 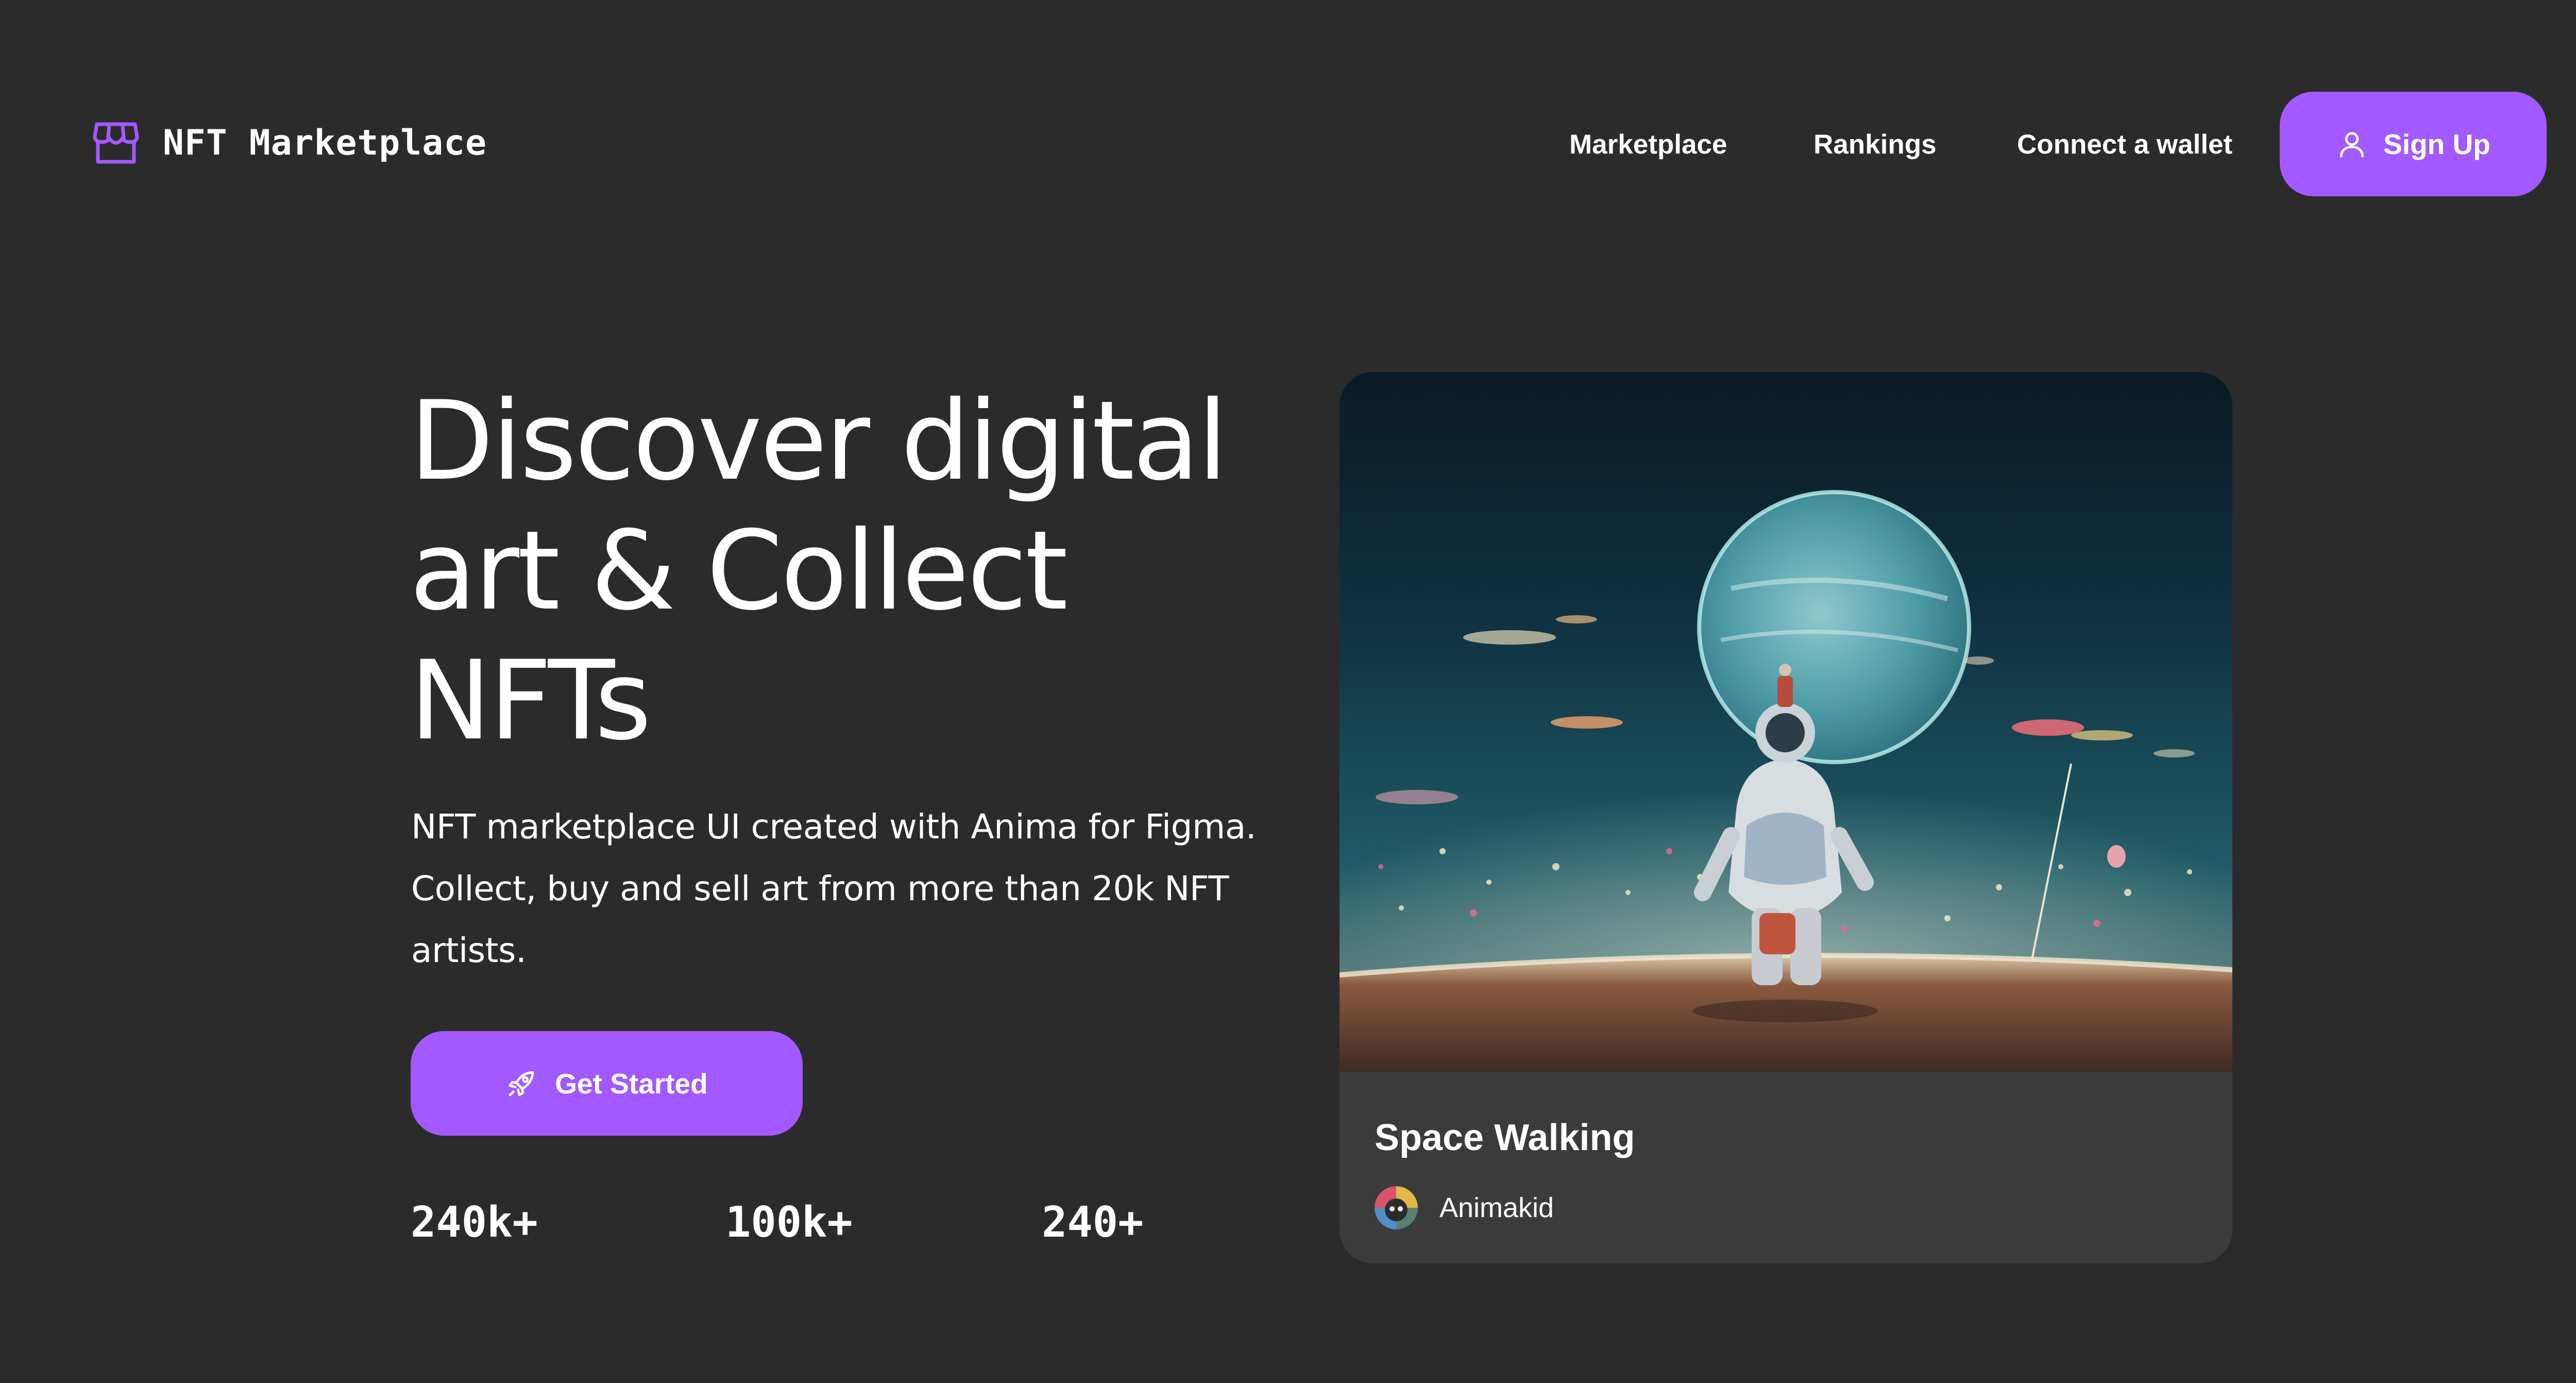 I want to click on nft-title: Space Walking, so click(x=1505, y=1137).